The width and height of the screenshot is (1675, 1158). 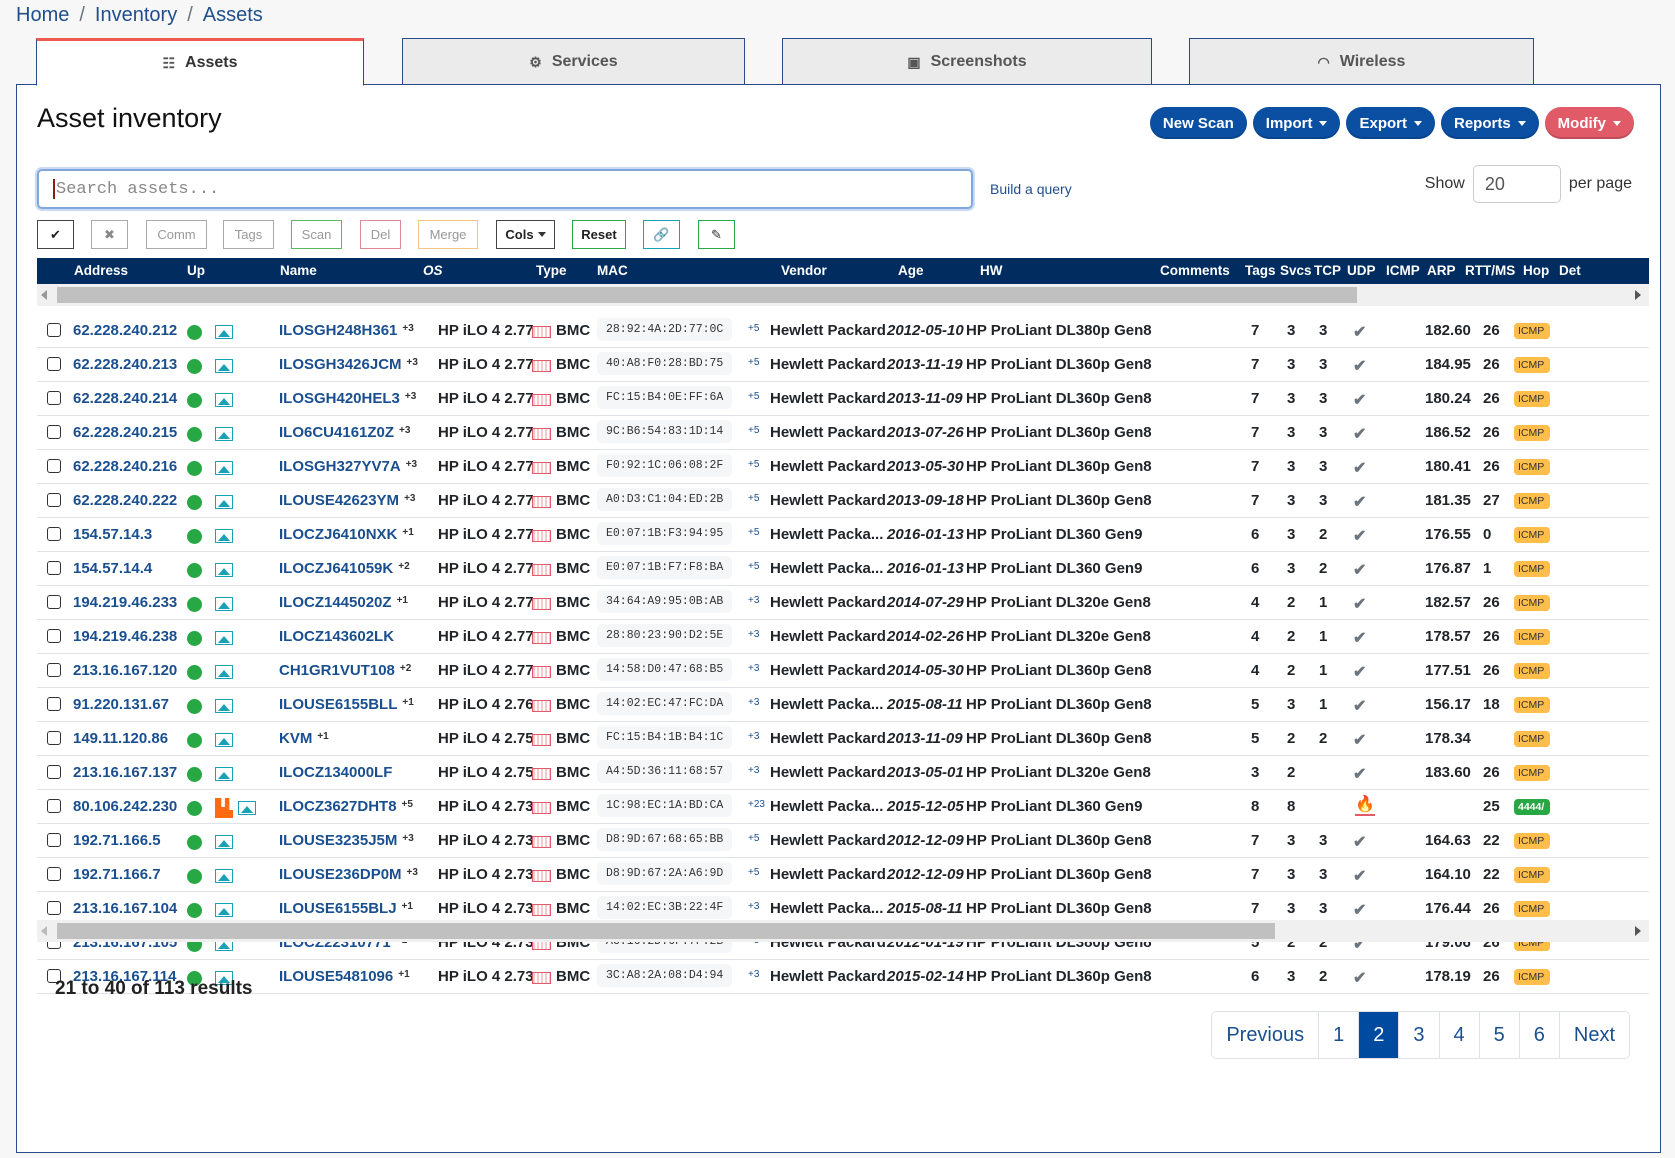 What do you see at coordinates (1539, 1035) in the screenshot?
I see `page-6-button: 6` at bounding box center [1539, 1035].